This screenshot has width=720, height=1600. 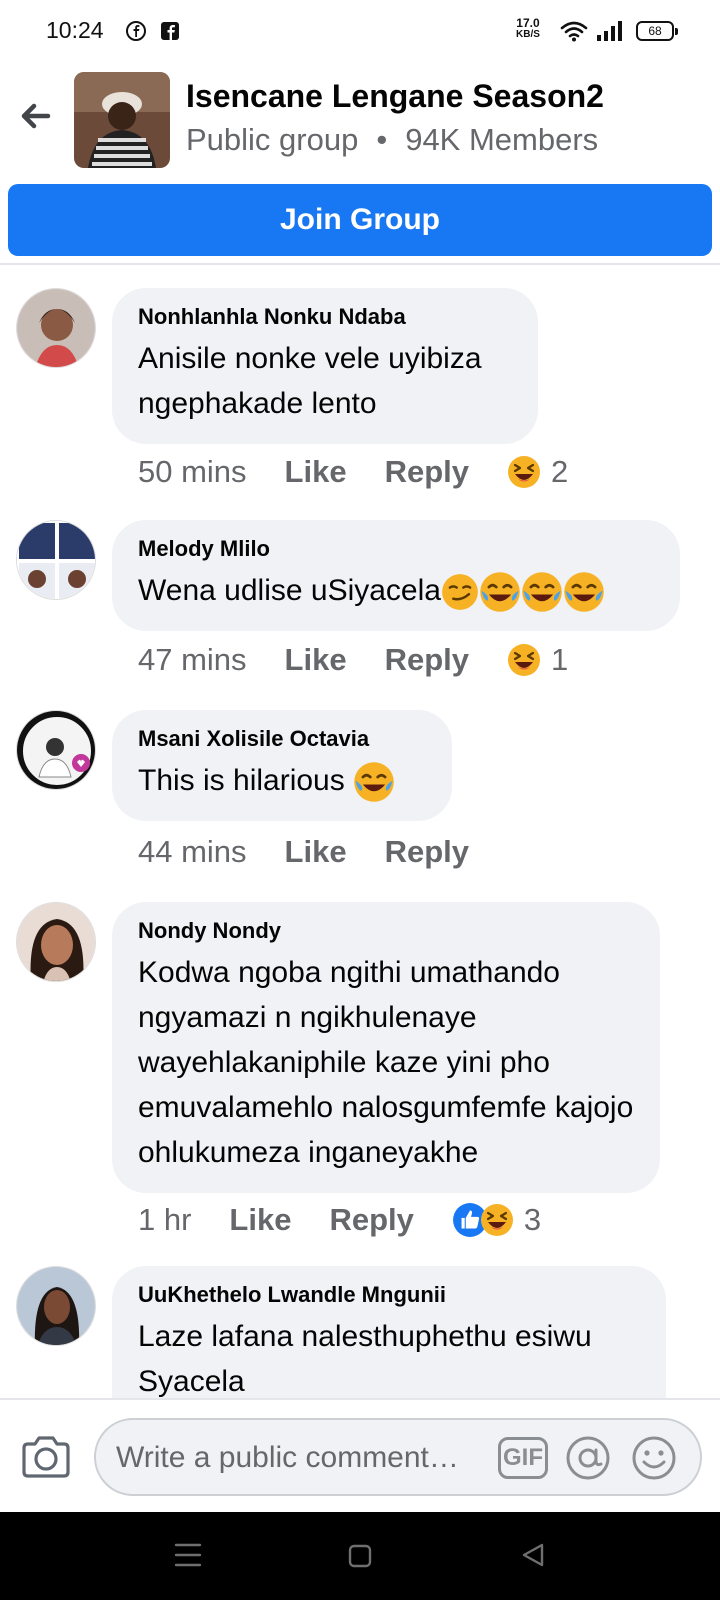 I want to click on group-meta: Public group • 94K Members, so click(x=392, y=140).